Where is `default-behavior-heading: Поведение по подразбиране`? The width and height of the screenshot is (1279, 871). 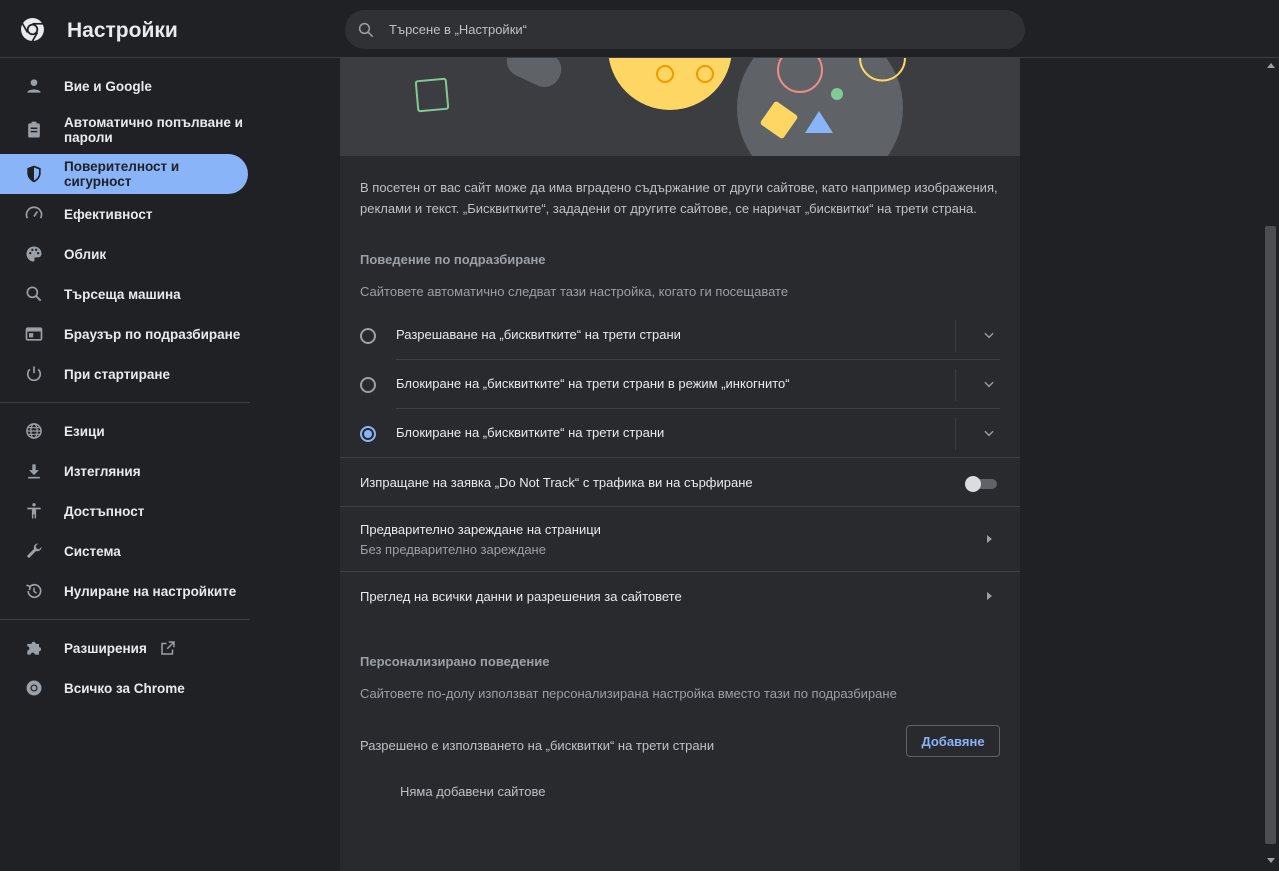
default-behavior-heading: Поведение по подразбиране is located at coordinates (453, 259).